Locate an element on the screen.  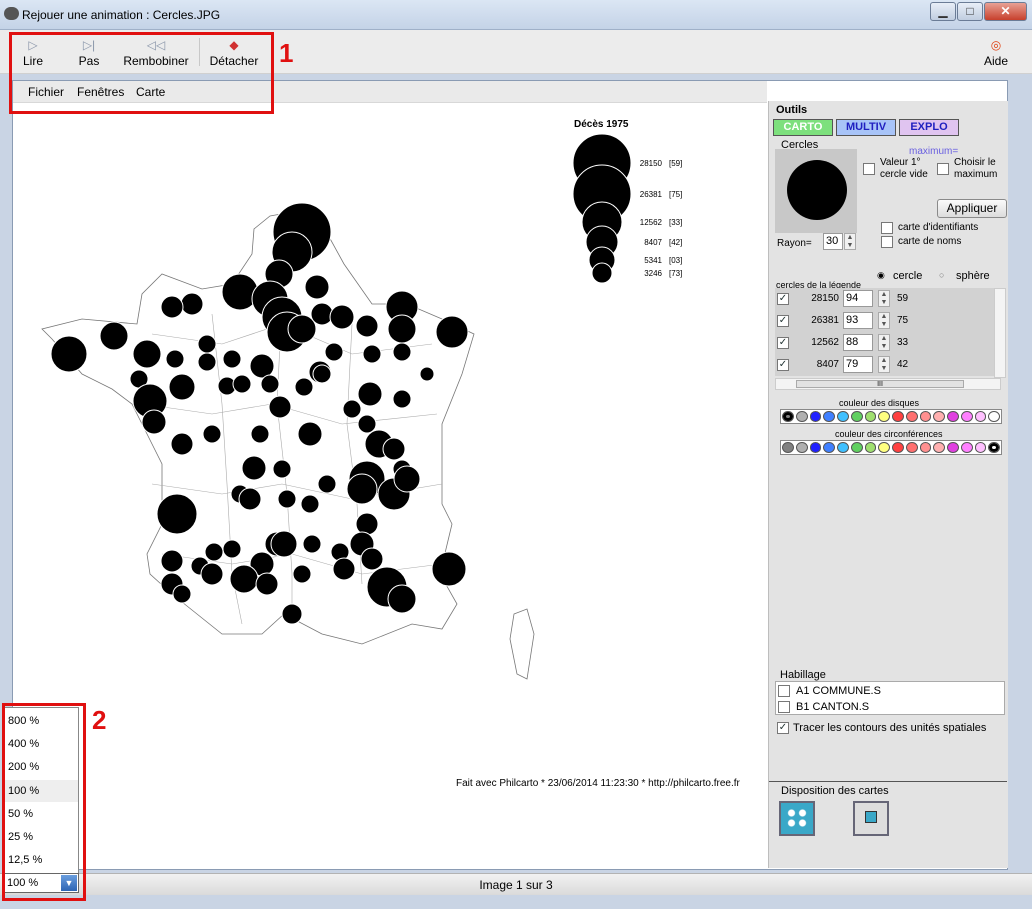
legend-row-size-input: 88 is located at coordinates (858, 342).